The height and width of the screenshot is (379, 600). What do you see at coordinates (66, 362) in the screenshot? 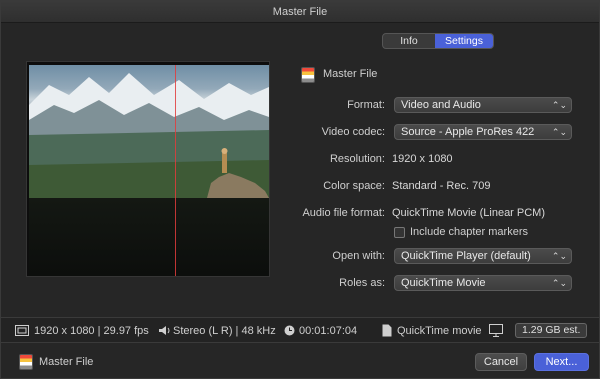
I see `footer-title: Master File` at bounding box center [66, 362].